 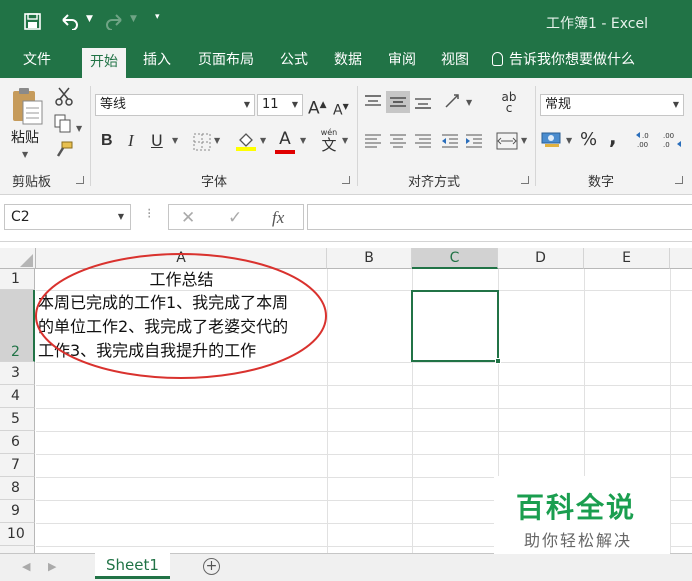 What do you see at coordinates (498, 361) in the screenshot?
I see `fill-handle` at bounding box center [498, 361].